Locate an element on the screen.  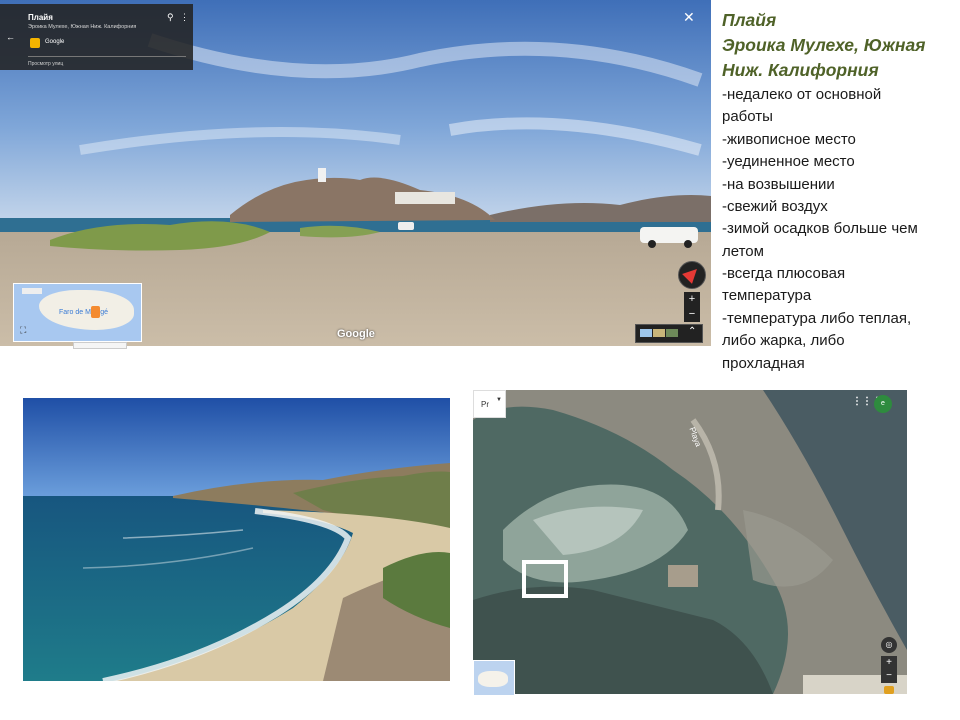
description-line: температура is located at coordinates (767, 295).